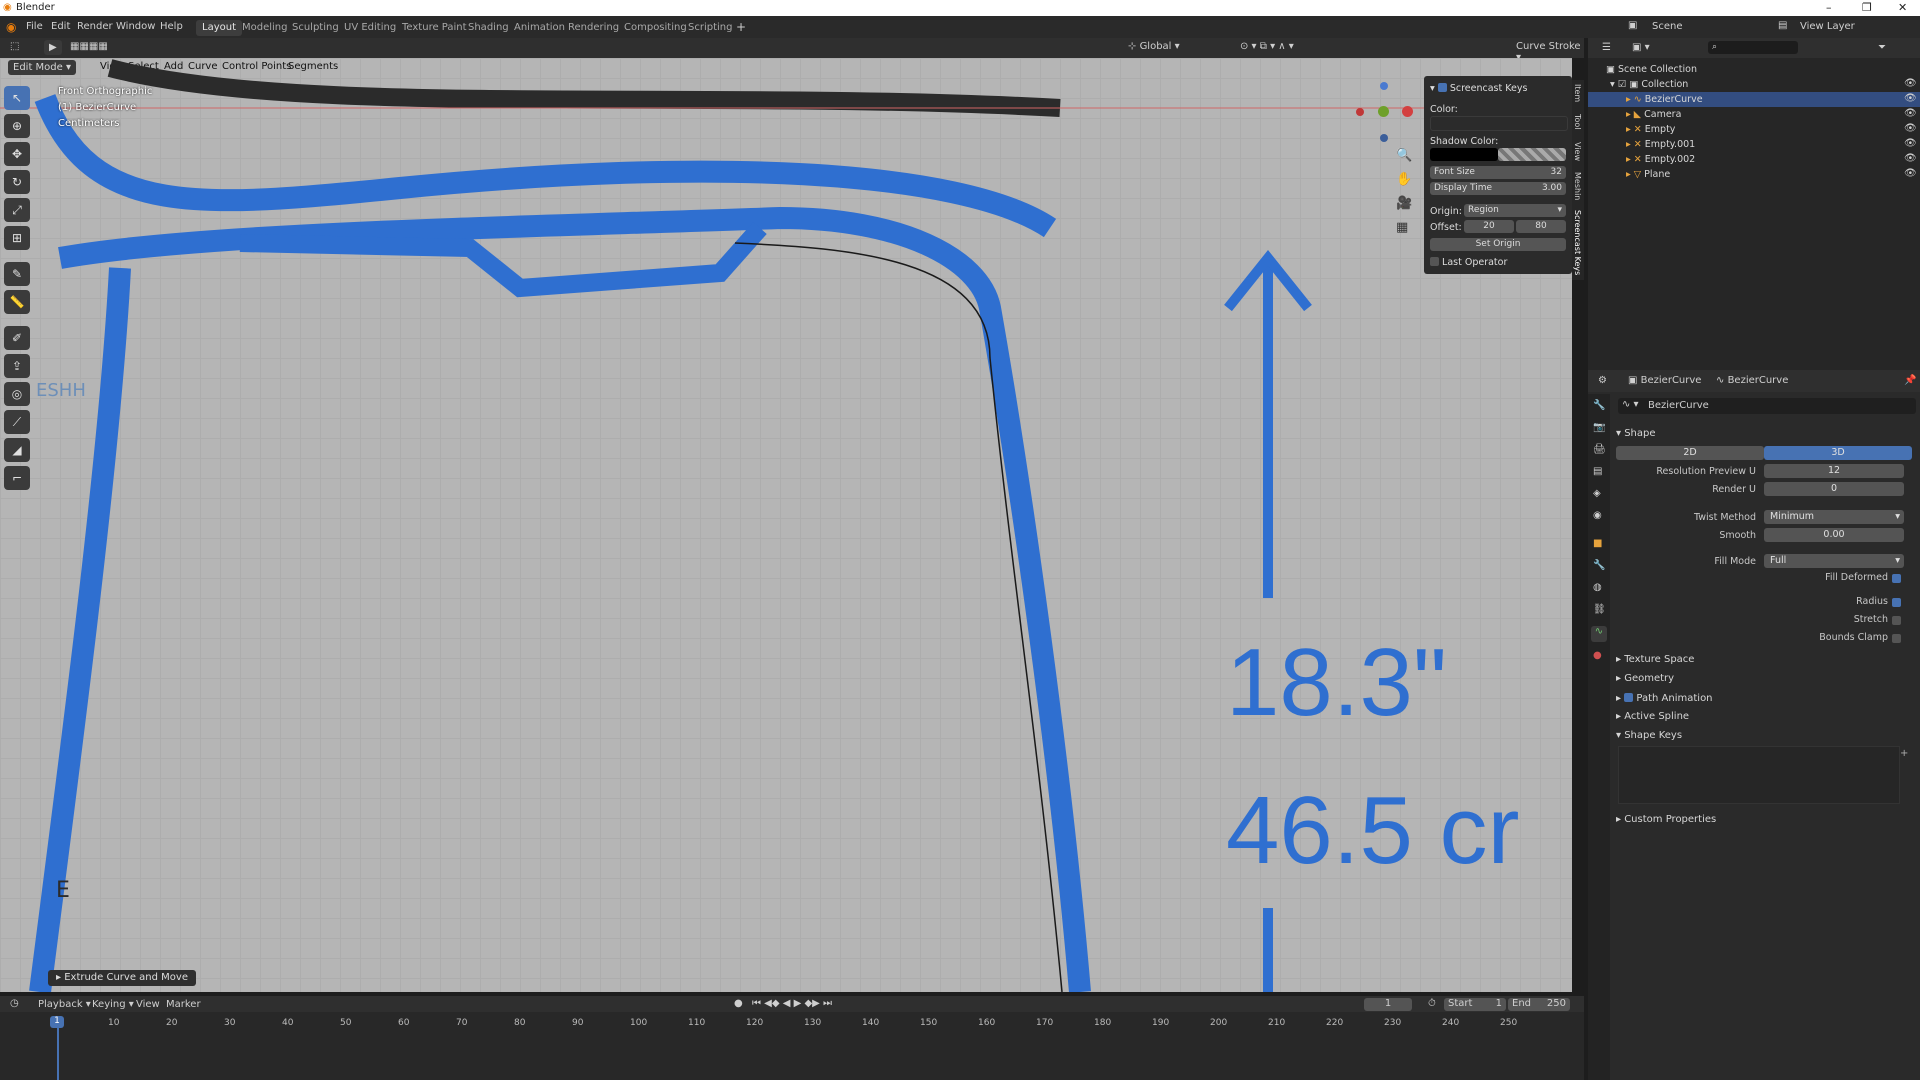 This screenshot has width=1920, height=1080. I want to click on gizmo-z-icon, so click(1384, 86).